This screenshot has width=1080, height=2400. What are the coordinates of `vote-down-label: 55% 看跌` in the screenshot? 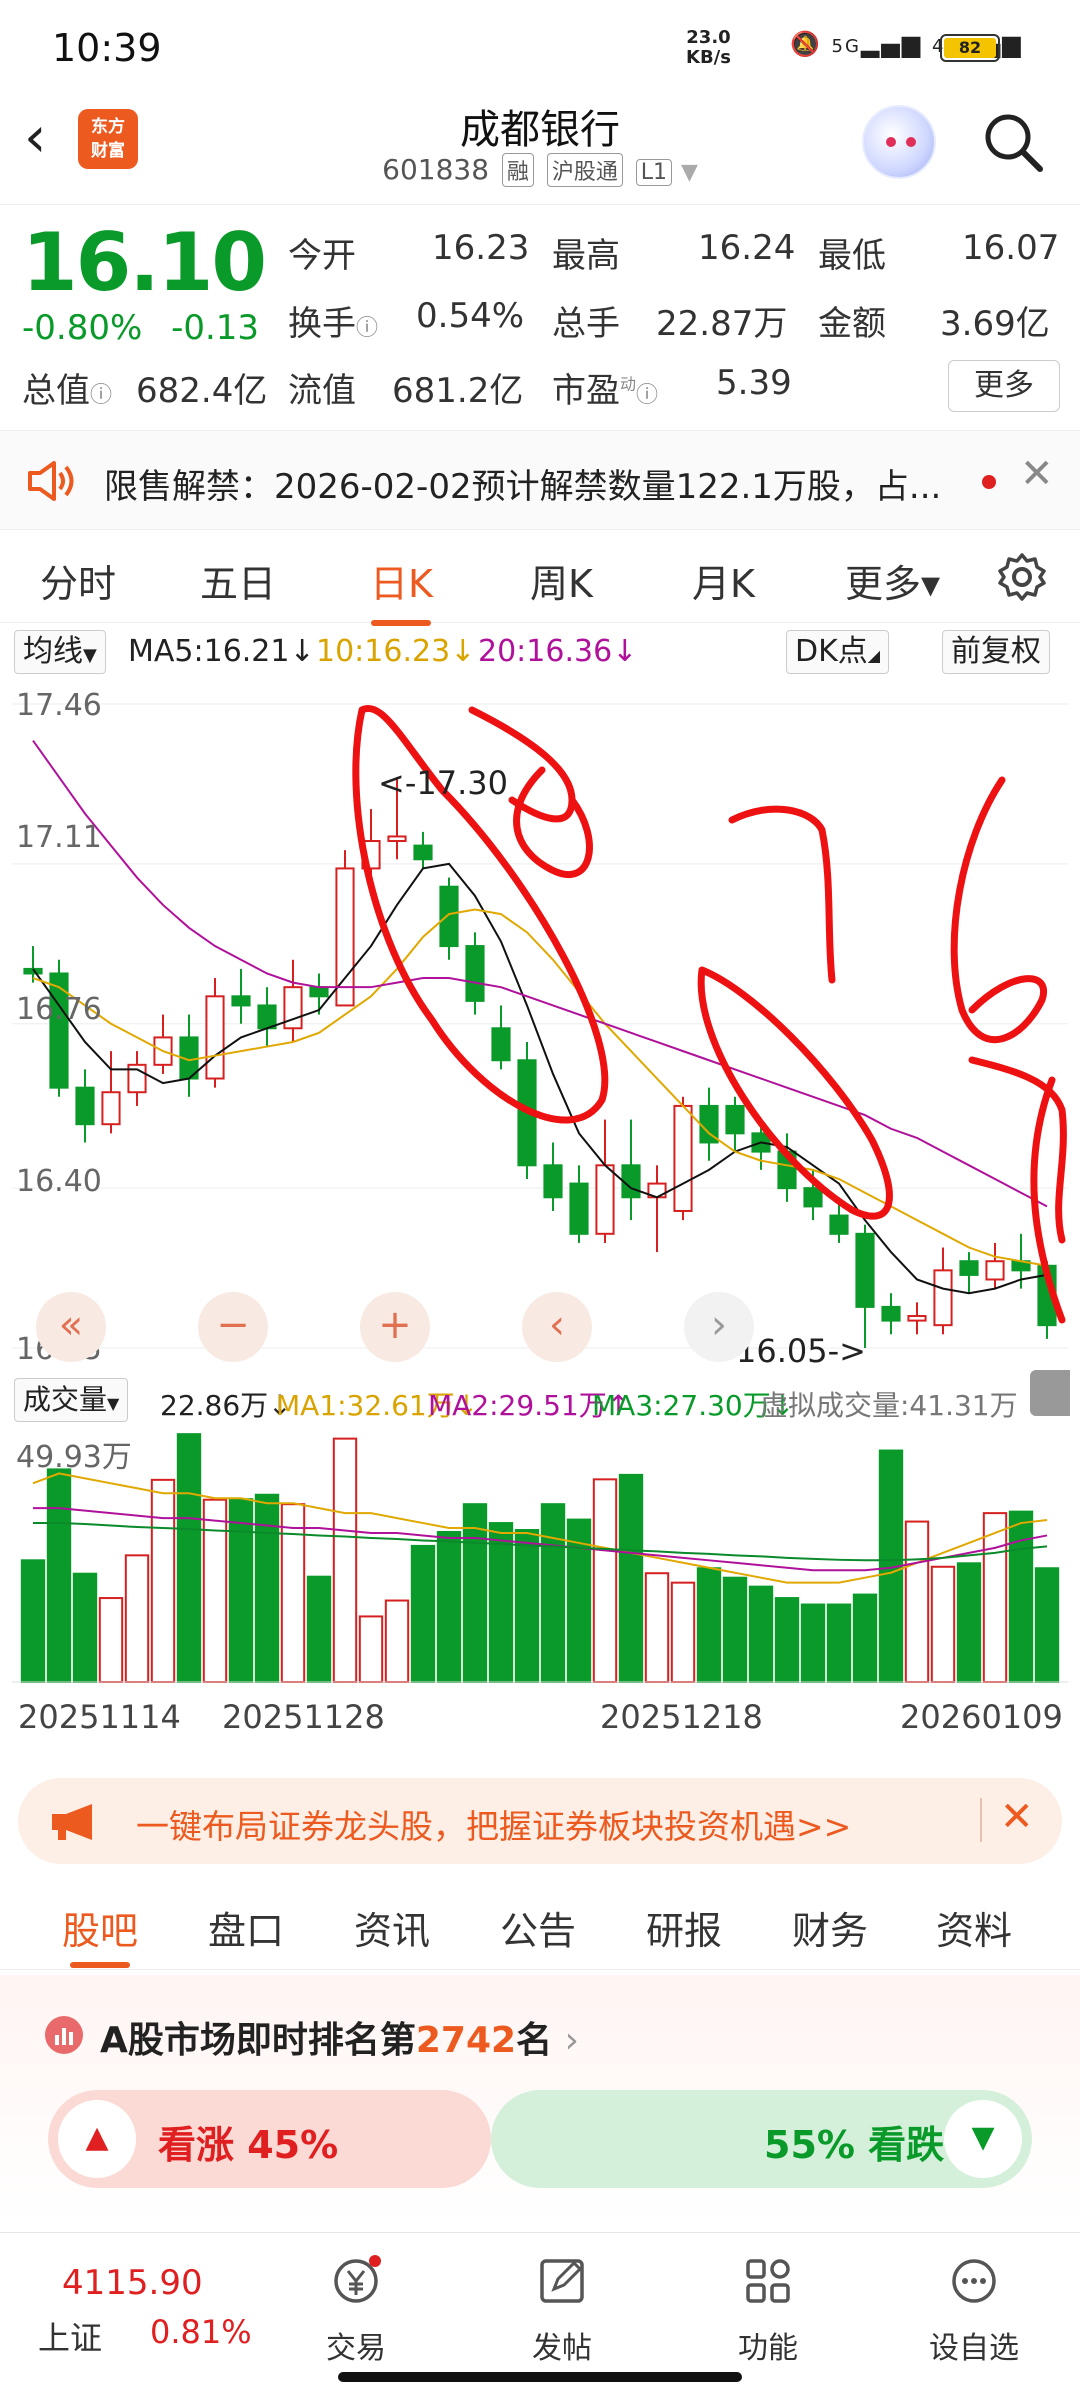 It's located at (854, 2141).